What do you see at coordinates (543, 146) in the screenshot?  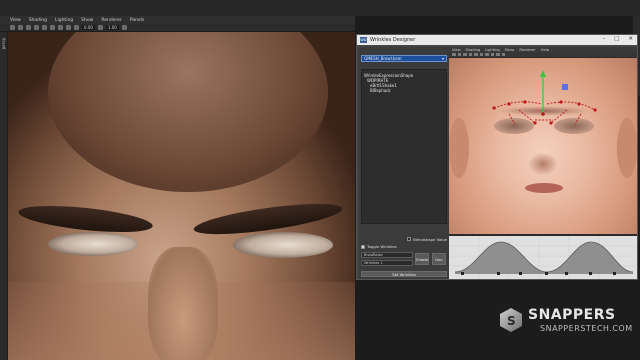 I see `face-texture-viewport` at bounding box center [543, 146].